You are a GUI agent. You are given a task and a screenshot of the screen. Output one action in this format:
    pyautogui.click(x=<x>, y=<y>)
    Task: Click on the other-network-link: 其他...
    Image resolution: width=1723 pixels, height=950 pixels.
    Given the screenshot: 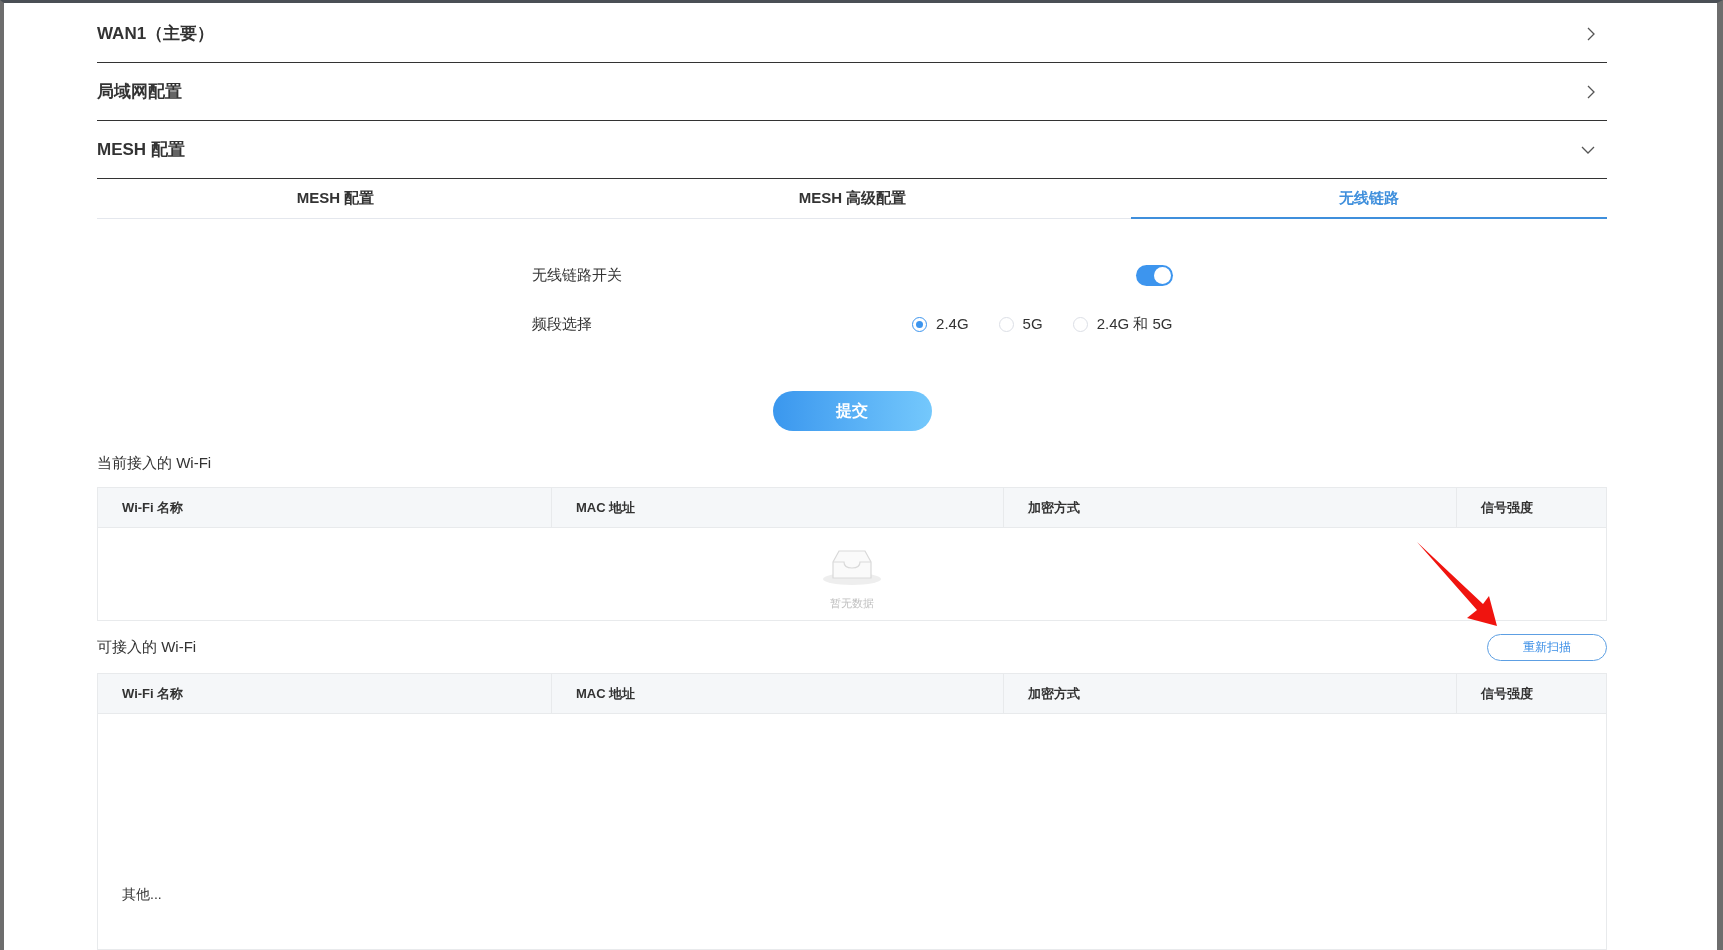 What is the action you would take?
    pyautogui.click(x=142, y=894)
    